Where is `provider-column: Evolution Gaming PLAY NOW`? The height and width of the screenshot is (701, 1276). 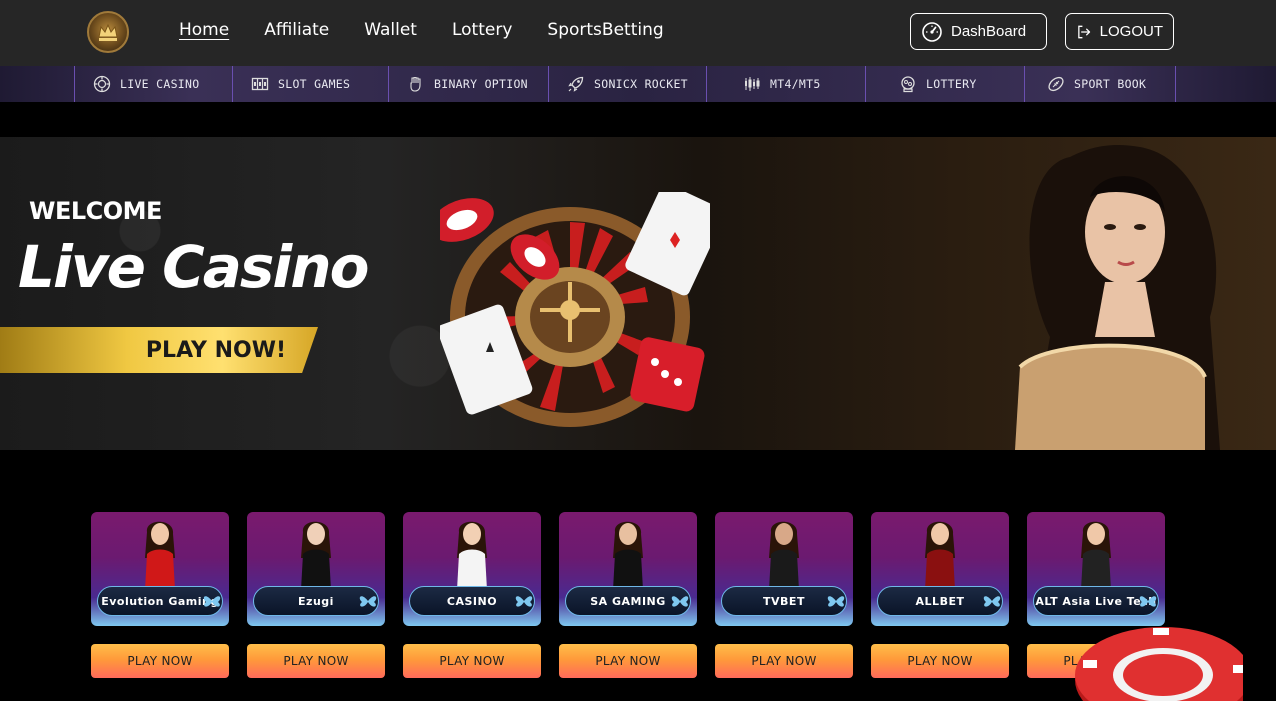 provider-column: Evolution Gaming PLAY NOW is located at coordinates (160, 595).